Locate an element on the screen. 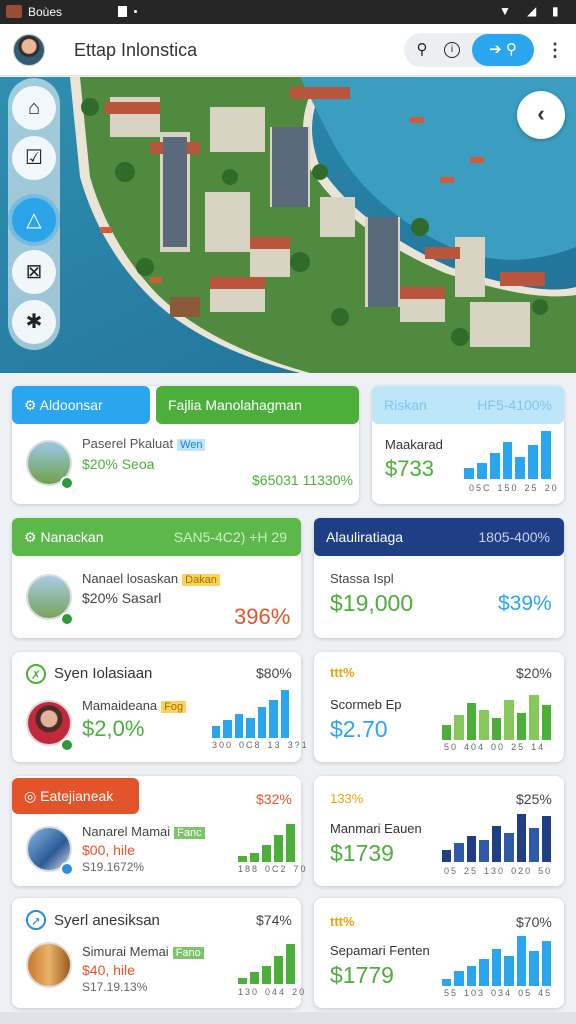 The width and height of the screenshot is (576, 1024). building-thumbnail is located at coordinates (49, 965).